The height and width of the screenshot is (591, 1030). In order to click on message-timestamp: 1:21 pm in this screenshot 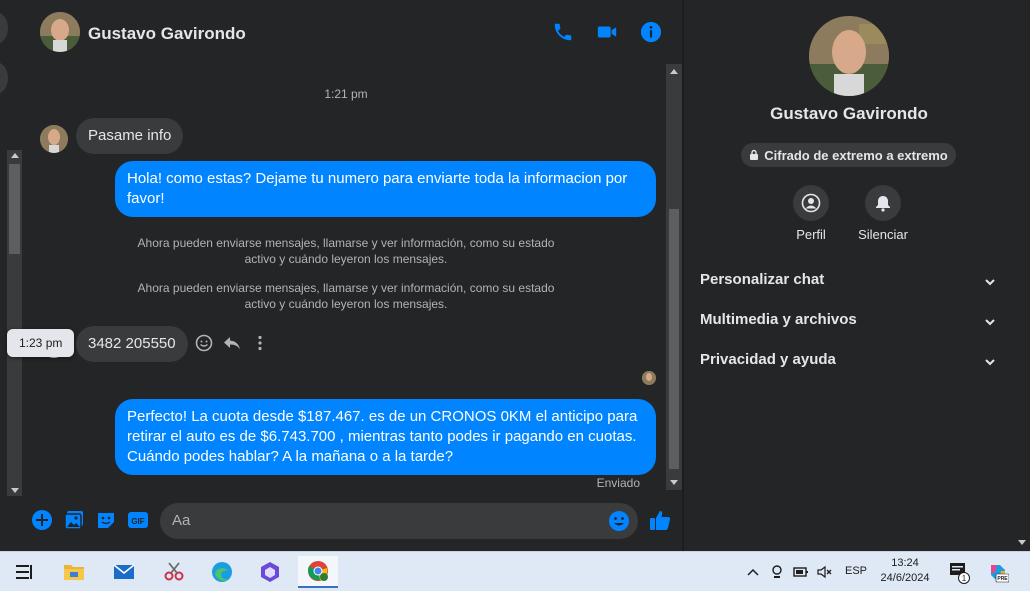, I will do `click(346, 94)`.